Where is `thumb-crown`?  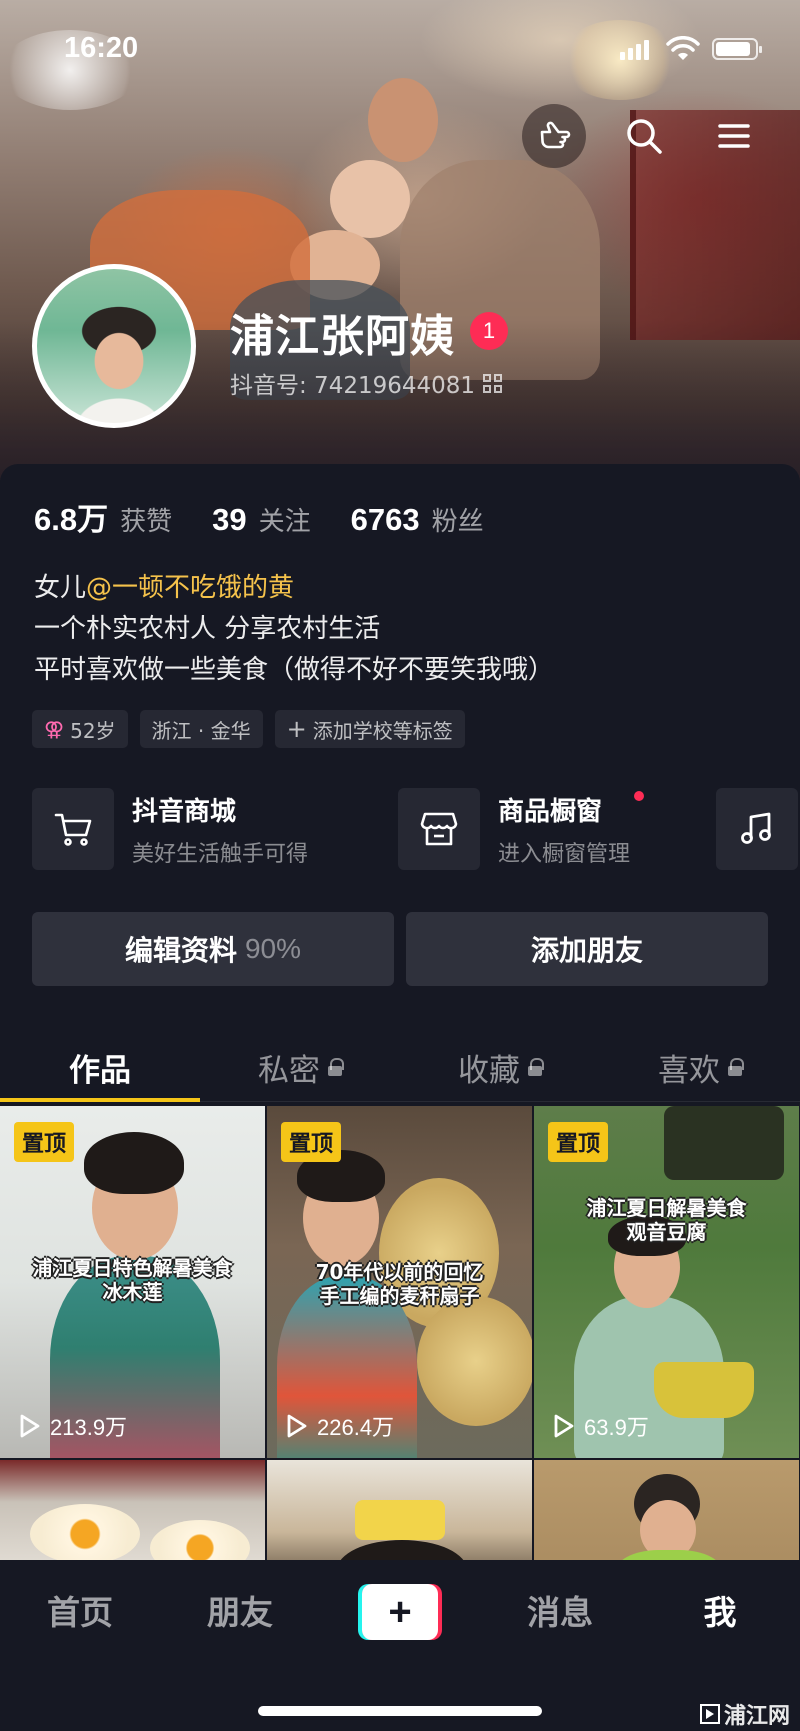 thumb-crown is located at coordinates (400, 1520).